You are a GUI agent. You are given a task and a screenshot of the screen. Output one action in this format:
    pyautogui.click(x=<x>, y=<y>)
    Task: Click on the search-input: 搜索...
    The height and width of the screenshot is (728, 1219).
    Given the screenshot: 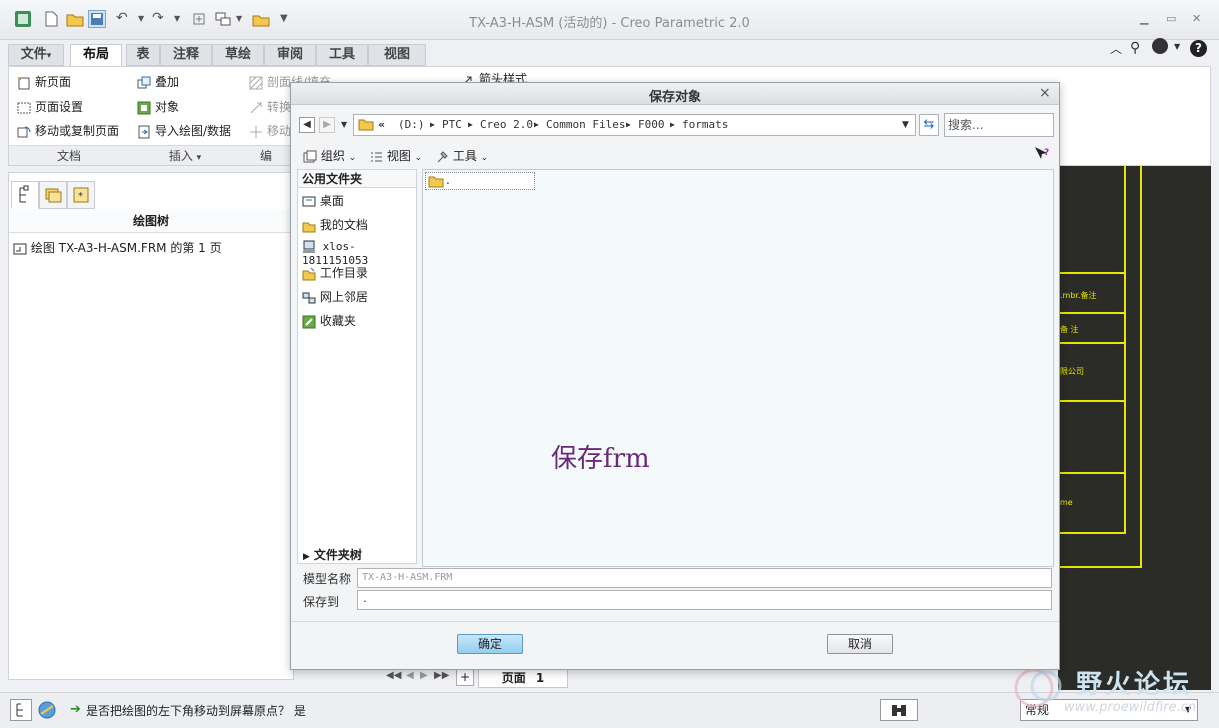 What is the action you would take?
    pyautogui.click(x=999, y=125)
    